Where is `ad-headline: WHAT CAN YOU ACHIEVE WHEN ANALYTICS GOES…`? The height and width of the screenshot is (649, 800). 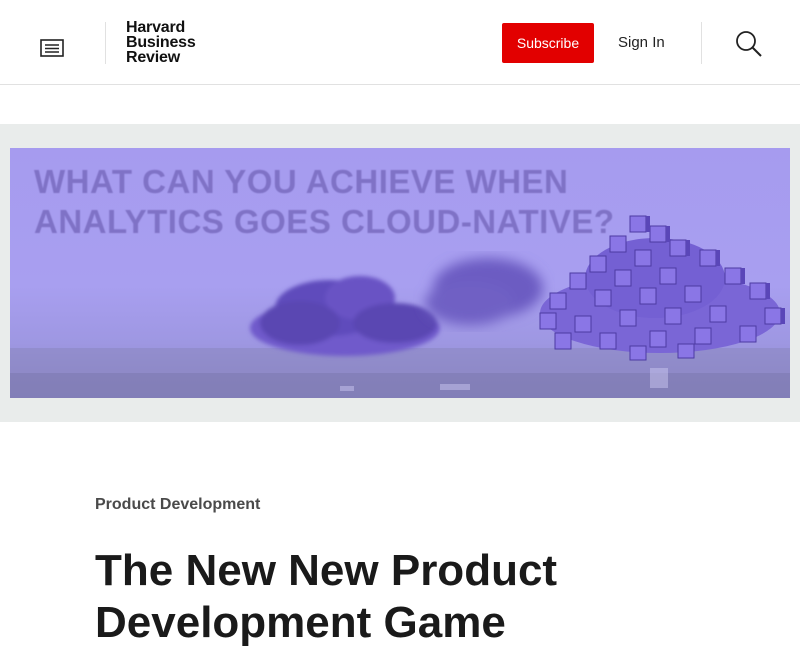
ad-headline: WHAT CAN YOU ACHIEVE WHEN ANALYTICS GOES… is located at coordinates (344, 202).